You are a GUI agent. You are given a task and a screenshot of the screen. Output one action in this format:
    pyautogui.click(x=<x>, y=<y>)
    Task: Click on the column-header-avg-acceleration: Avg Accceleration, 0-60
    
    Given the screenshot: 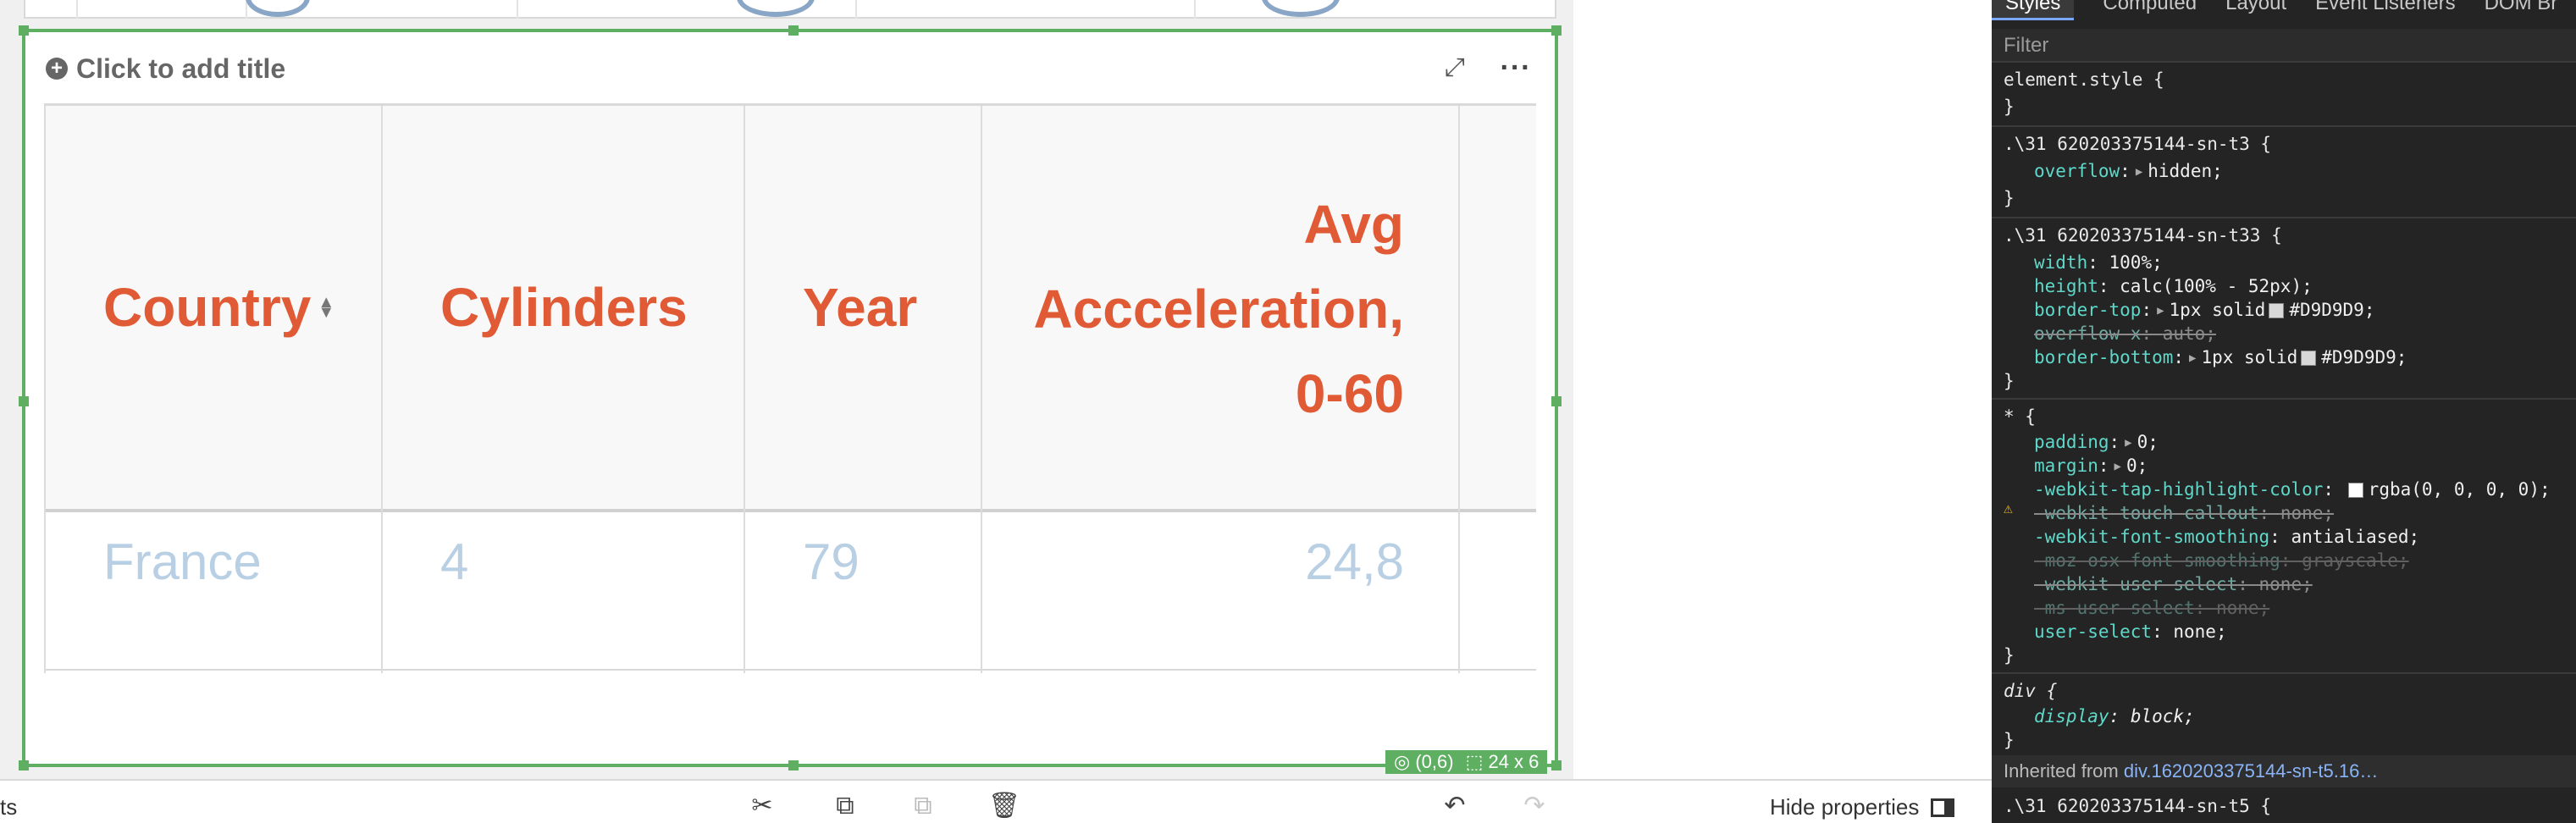 What is the action you would take?
    pyautogui.click(x=1192, y=307)
    